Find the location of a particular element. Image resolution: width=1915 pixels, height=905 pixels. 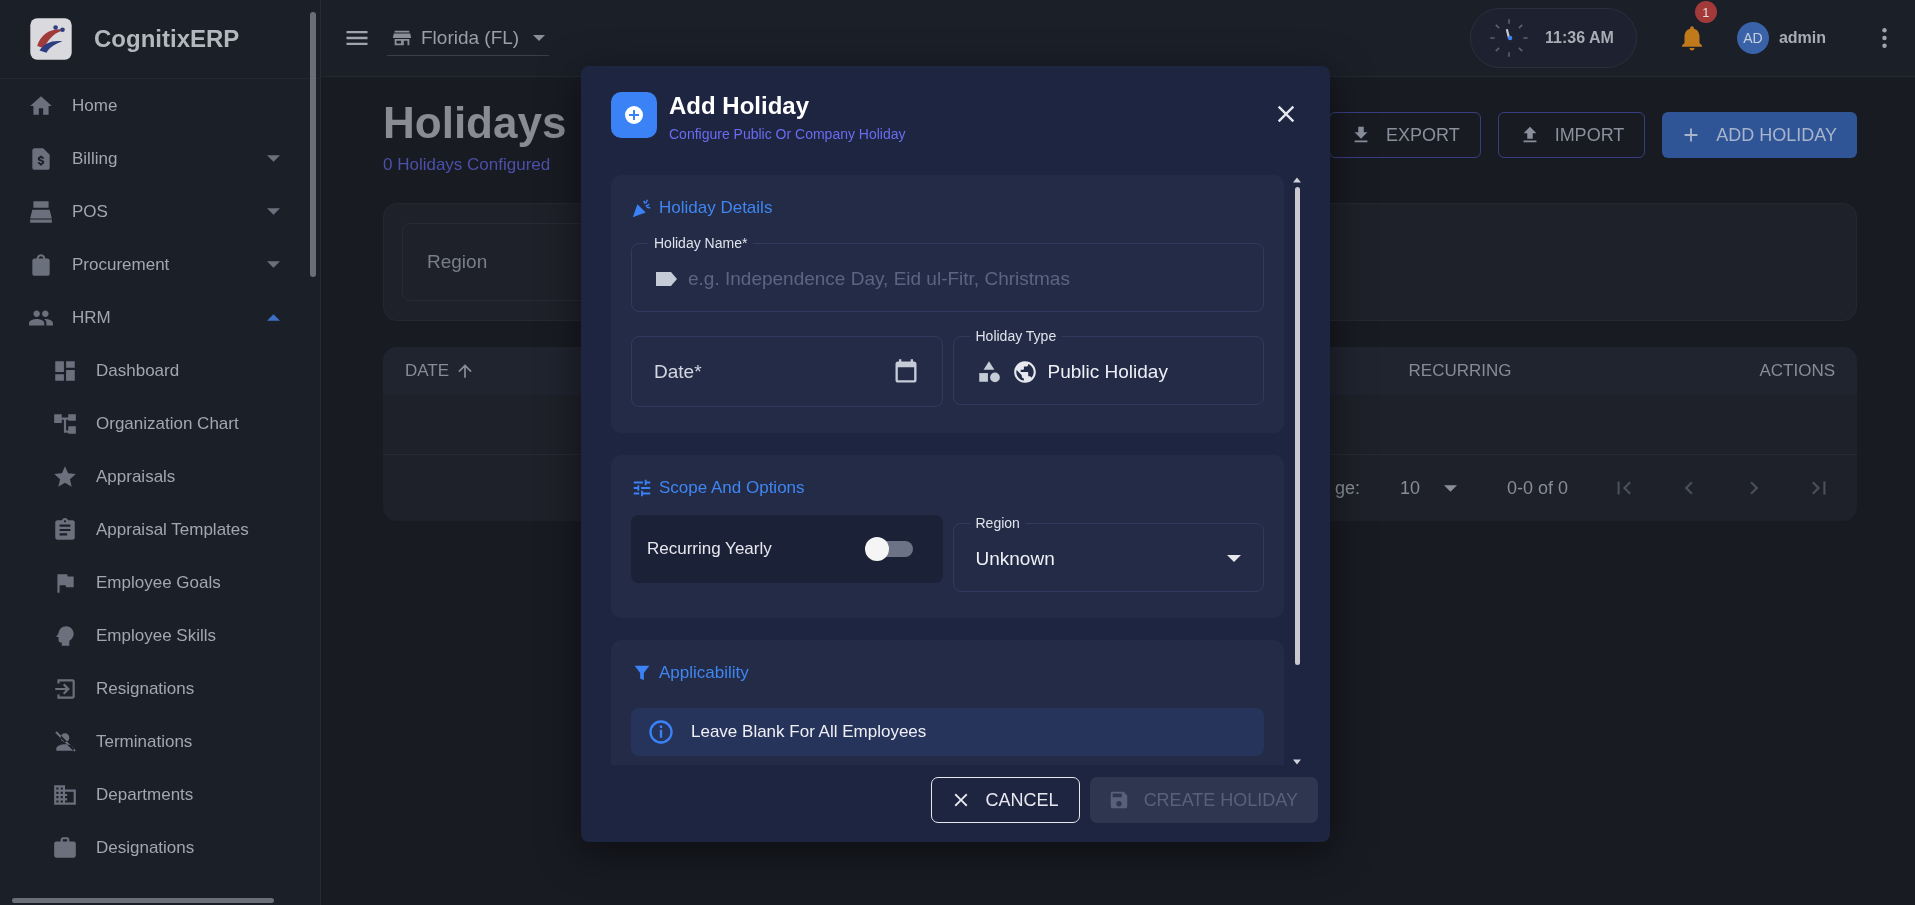

info-text: Leave Blank For All Employees is located at coordinates (809, 732).